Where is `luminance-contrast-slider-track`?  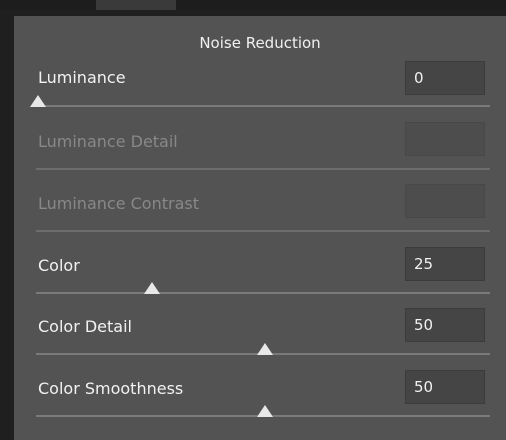
luminance-contrast-slider-track is located at coordinates (263, 231).